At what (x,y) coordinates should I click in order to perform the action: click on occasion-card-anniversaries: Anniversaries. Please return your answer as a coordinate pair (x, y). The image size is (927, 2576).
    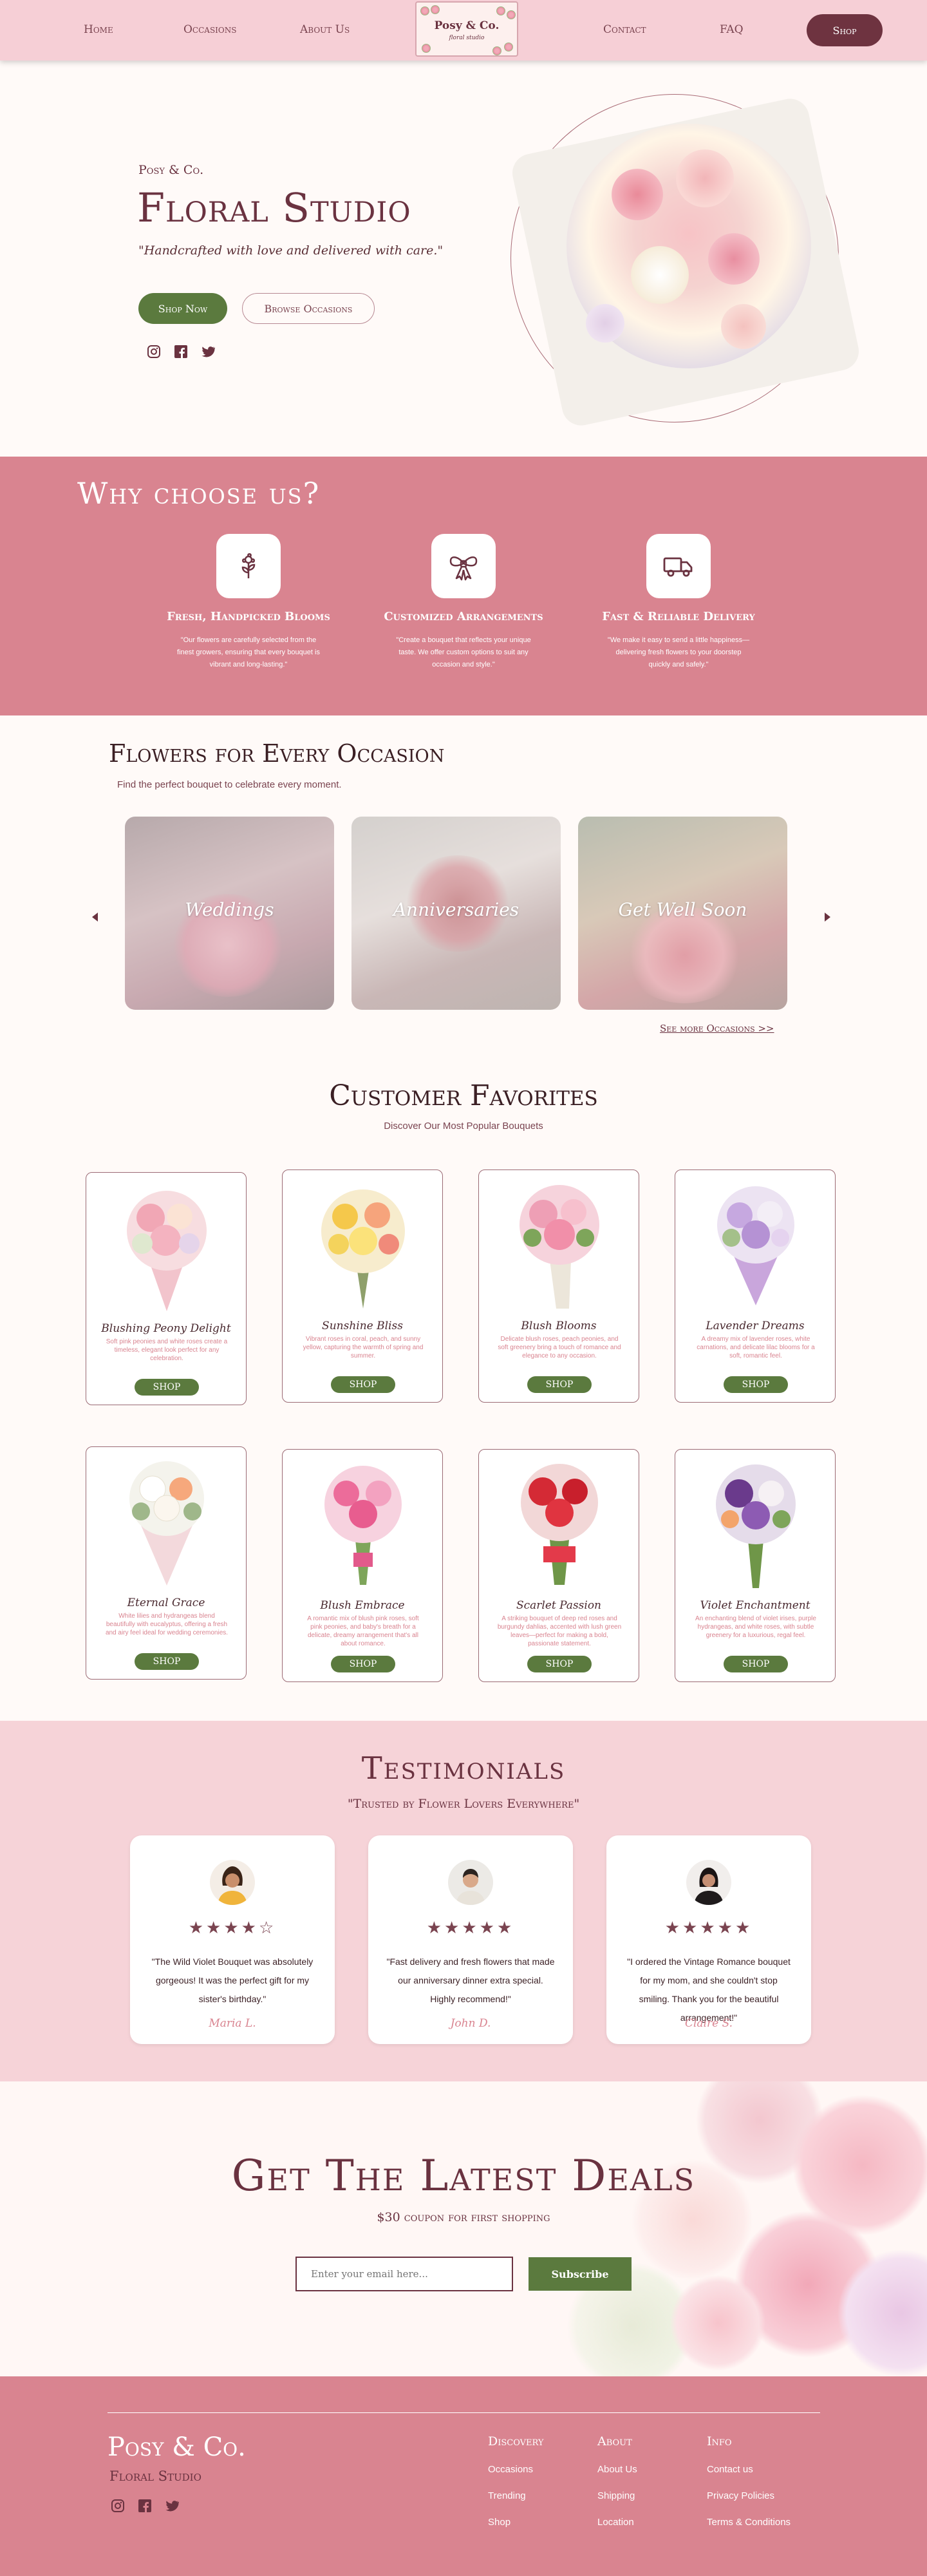
    Looking at the image, I should click on (456, 913).